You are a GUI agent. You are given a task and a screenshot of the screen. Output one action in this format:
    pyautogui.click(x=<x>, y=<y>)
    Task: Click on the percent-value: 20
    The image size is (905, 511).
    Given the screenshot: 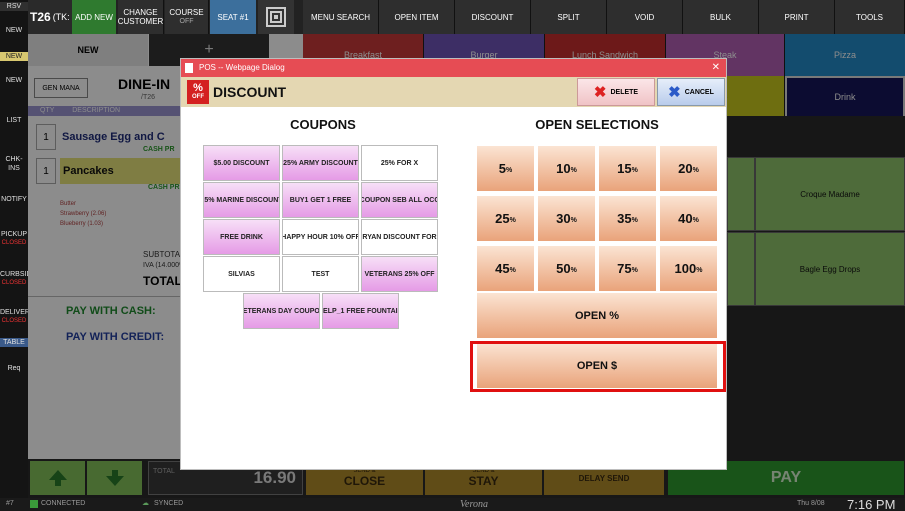 What is the action you would take?
    pyautogui.click(x=685, y=168)
    